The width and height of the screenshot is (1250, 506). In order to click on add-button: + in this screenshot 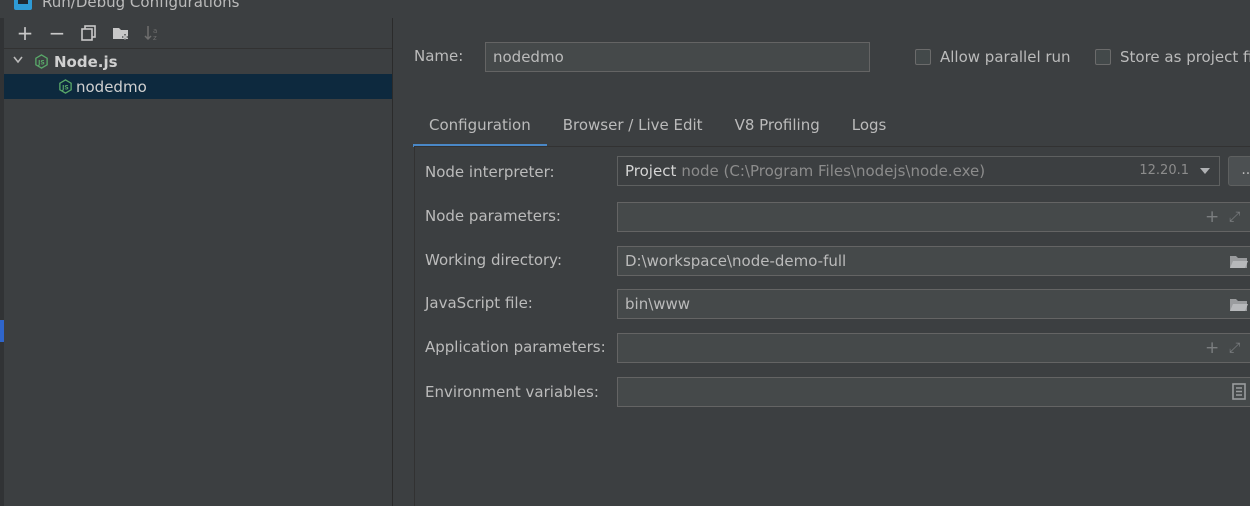, I will do `click(25, 33)`.